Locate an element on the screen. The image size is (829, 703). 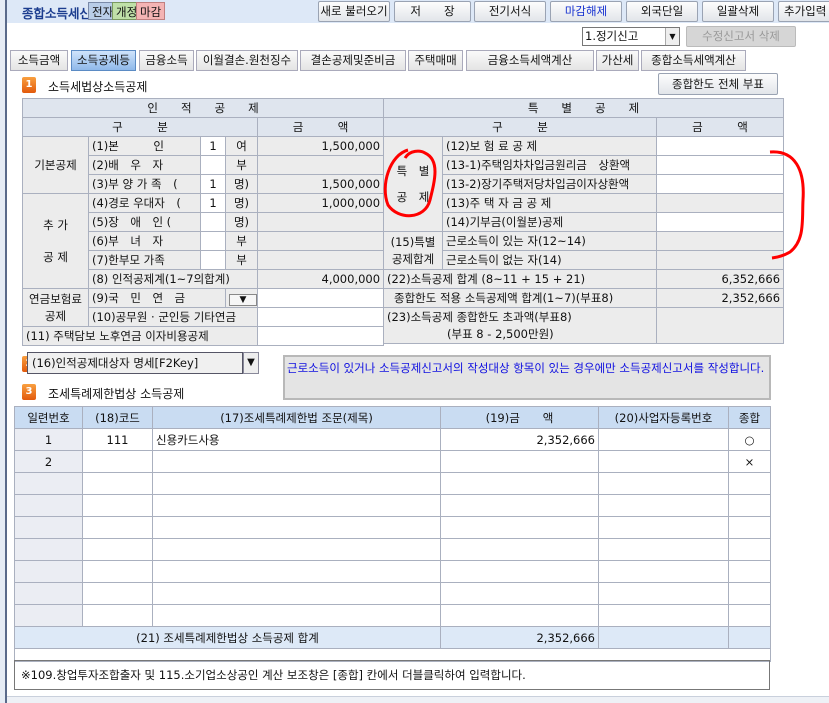
tab-financial-tax-calc: 금융소득세액계산 is located at coordinates (530, 60).